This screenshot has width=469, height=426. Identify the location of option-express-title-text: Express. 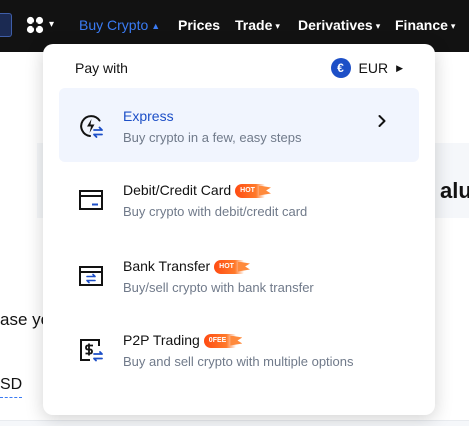
(148, 116).